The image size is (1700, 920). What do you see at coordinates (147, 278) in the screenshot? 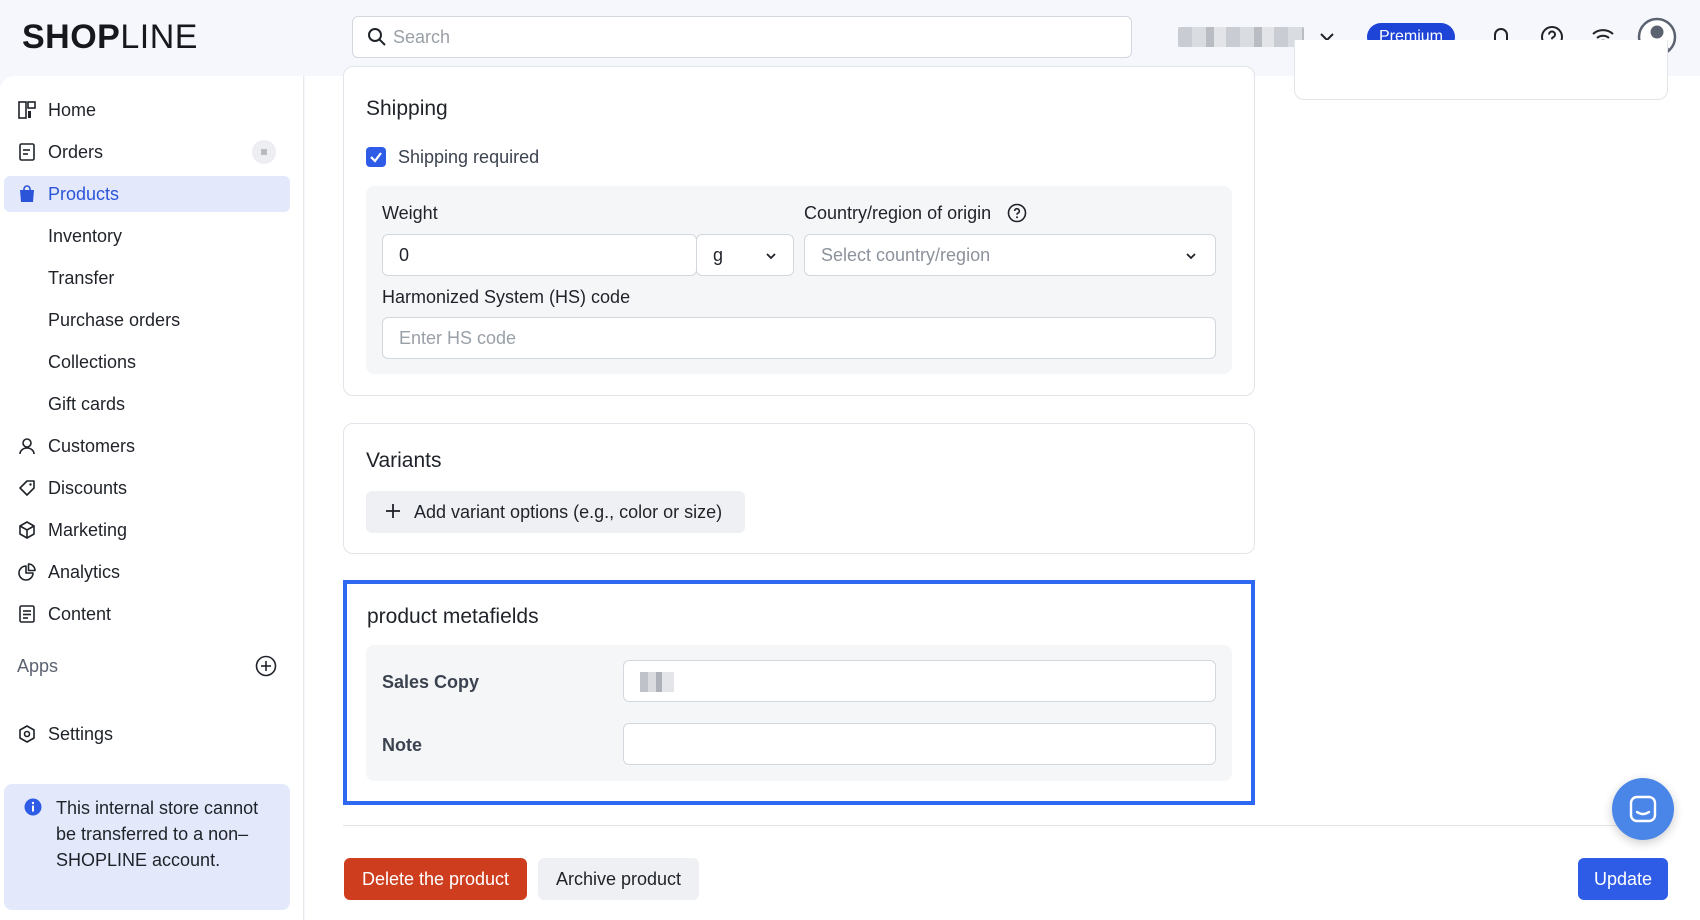
I see `sidebar-item-transfer: Transfer` at bounding box center [147, 278].